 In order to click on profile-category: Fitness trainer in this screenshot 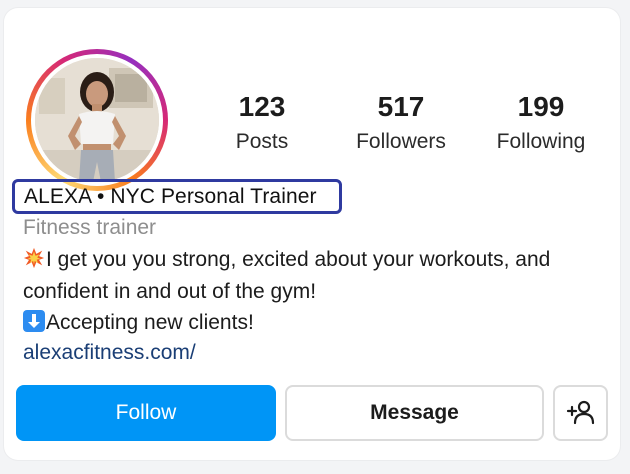, I will do `click(90, 227)`.